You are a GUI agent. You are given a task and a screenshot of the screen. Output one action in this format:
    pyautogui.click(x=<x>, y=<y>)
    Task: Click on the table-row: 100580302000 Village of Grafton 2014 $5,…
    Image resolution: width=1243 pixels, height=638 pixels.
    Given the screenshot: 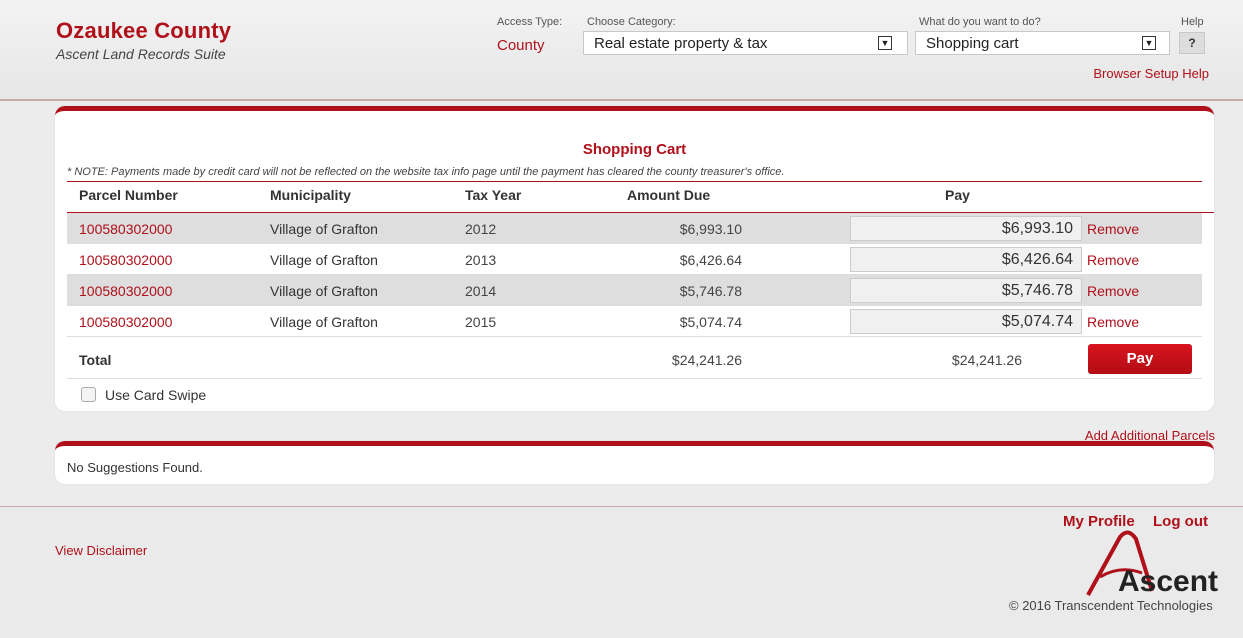 What is the action you would take?
    pyautogui.click(x=634, y=290)
    